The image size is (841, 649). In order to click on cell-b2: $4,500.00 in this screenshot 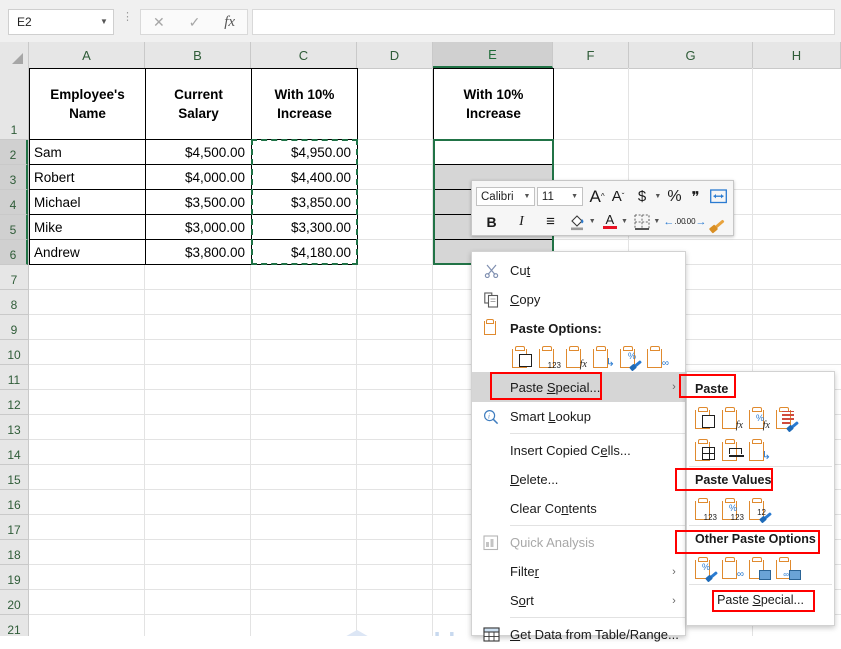, I will do `click(198, 152)`.